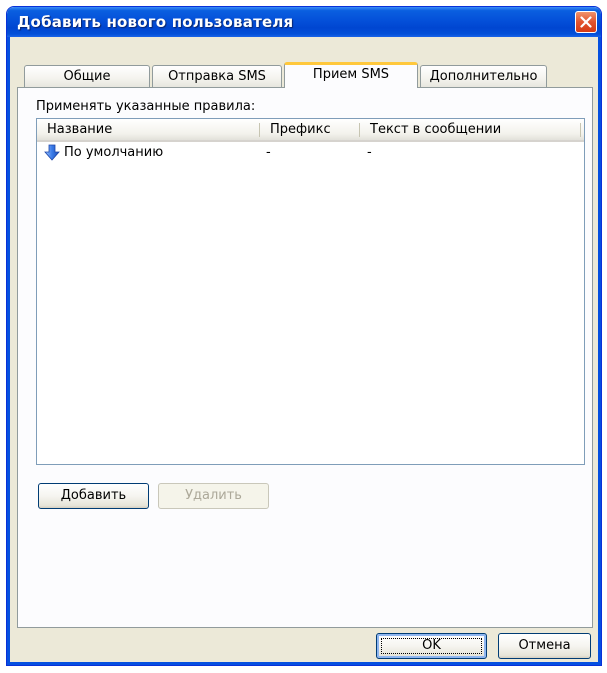  What do you see at coordinates (470, 129) in the screenshot?
I see `column-header-text: Текст в сообщении` at bounding box center [470, 129].